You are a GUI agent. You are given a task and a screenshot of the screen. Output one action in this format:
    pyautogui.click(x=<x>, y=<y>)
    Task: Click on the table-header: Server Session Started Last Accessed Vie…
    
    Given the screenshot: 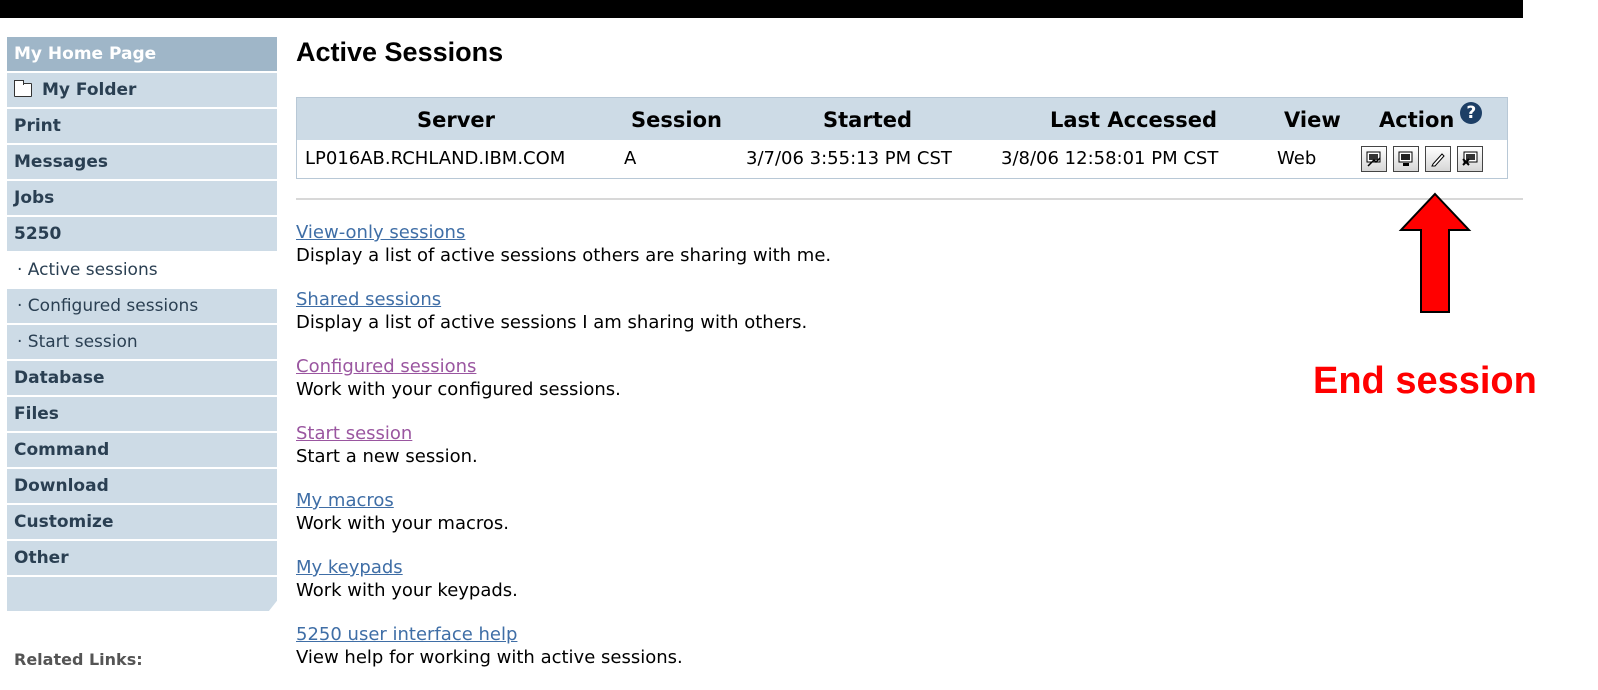 What is the action you would take?
    pyautogui.click(x=902, y=119)
    